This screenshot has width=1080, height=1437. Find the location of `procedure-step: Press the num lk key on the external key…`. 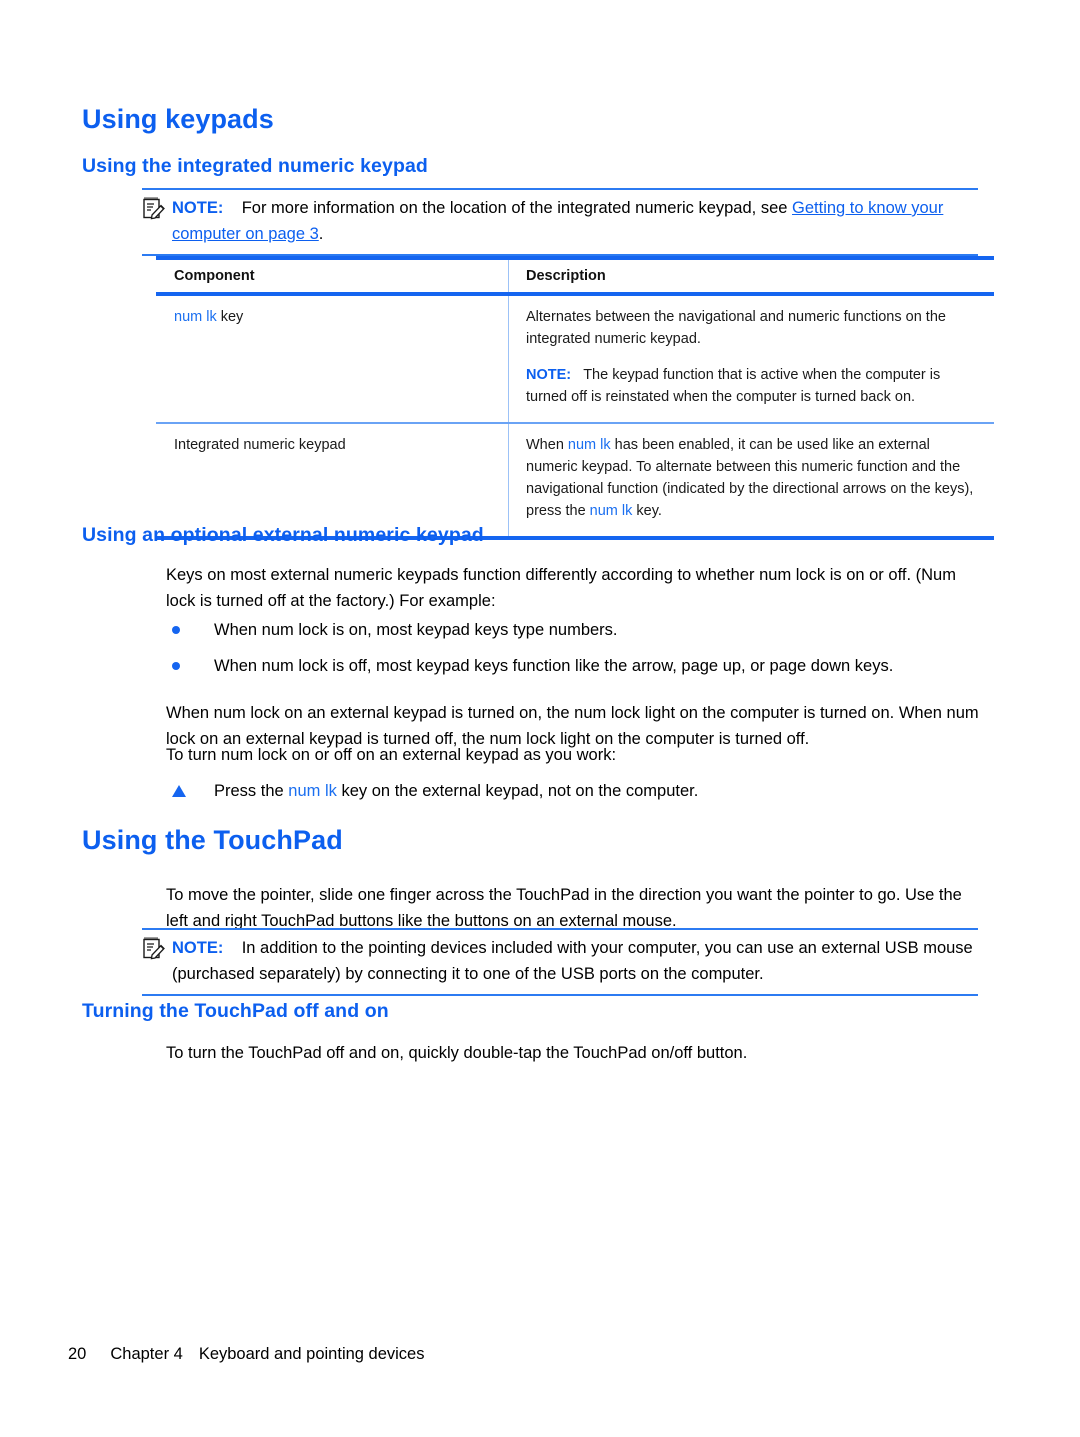

procedure-step: Press the num lk key on the external key… is located at coordinates (578, 791).